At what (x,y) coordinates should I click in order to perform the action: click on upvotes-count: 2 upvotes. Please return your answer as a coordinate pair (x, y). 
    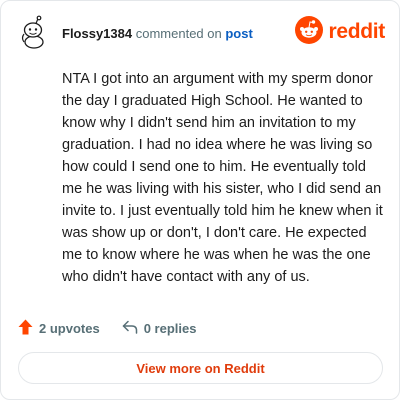
    Looking at the image, I should click on (69, 328).